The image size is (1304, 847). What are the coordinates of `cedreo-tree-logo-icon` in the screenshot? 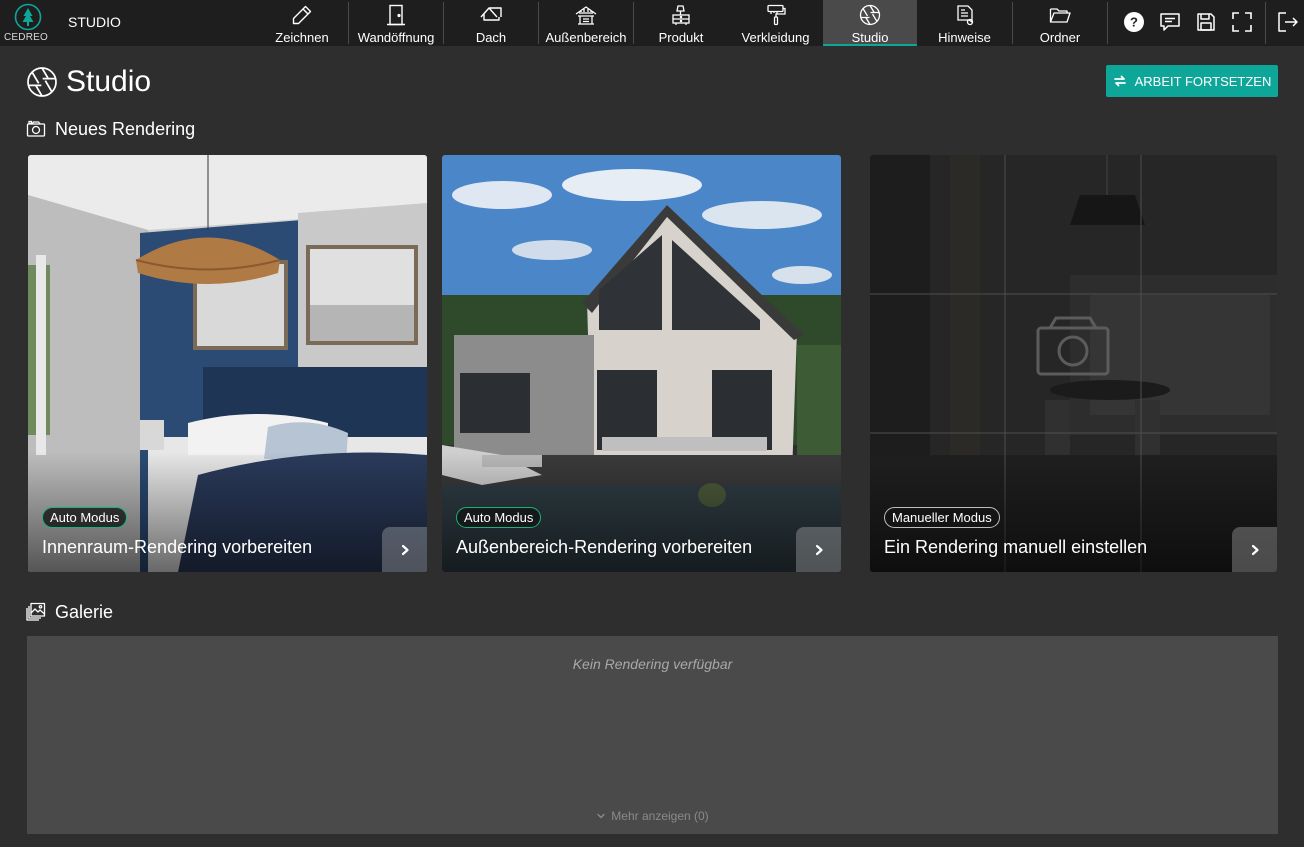 It's located at (28, 17).